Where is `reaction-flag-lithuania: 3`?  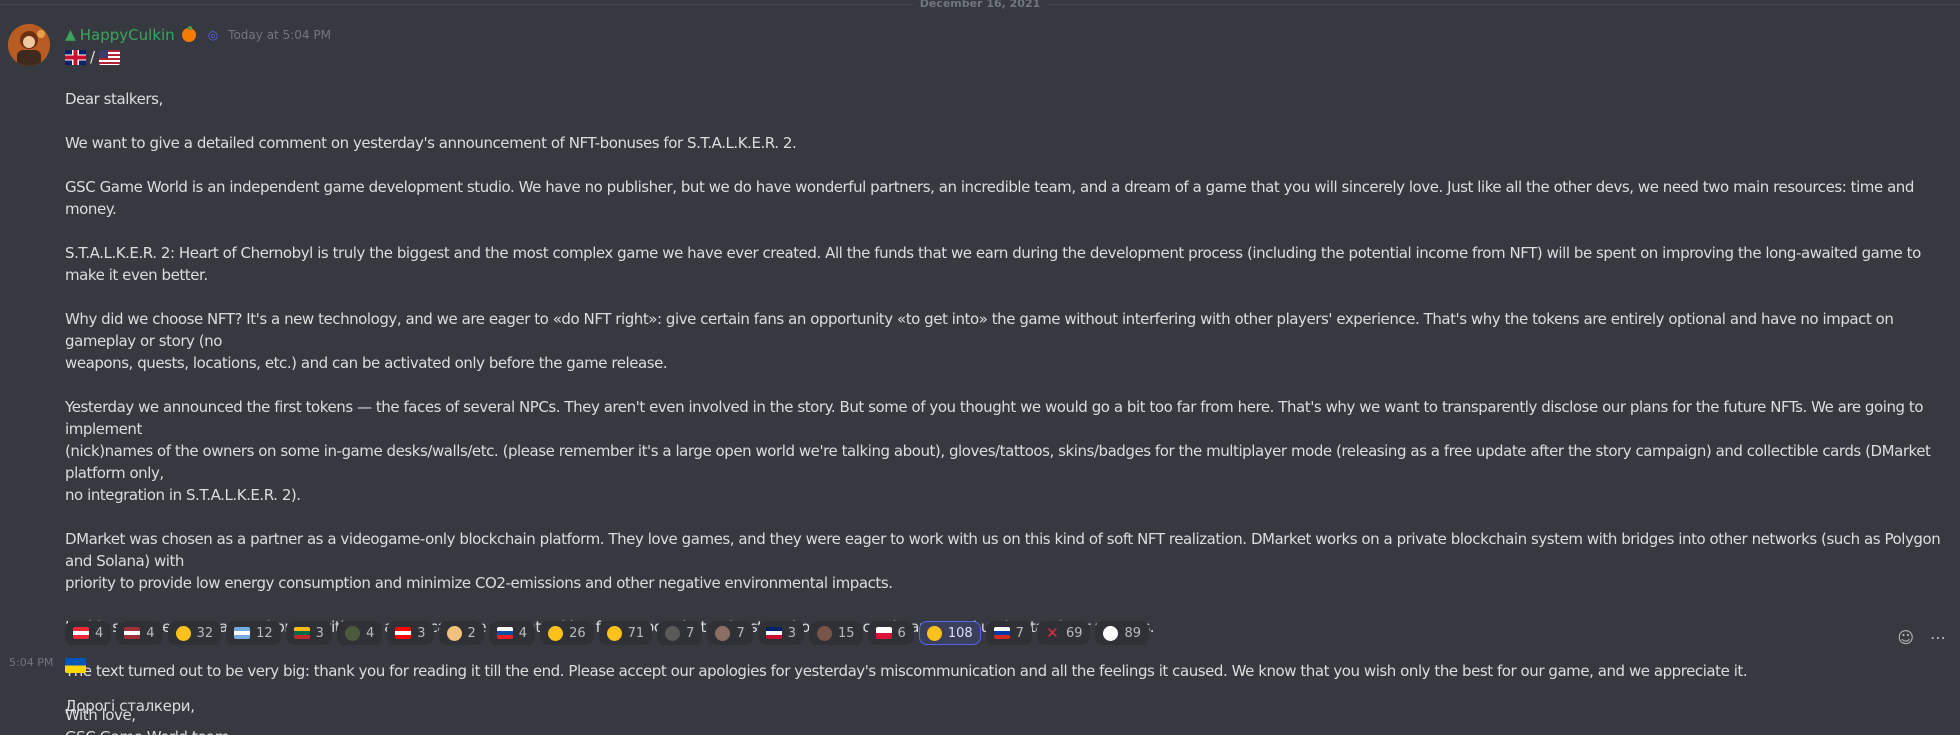
reaction-flag-lithuania: 3 is located at coordinates (308, 633).